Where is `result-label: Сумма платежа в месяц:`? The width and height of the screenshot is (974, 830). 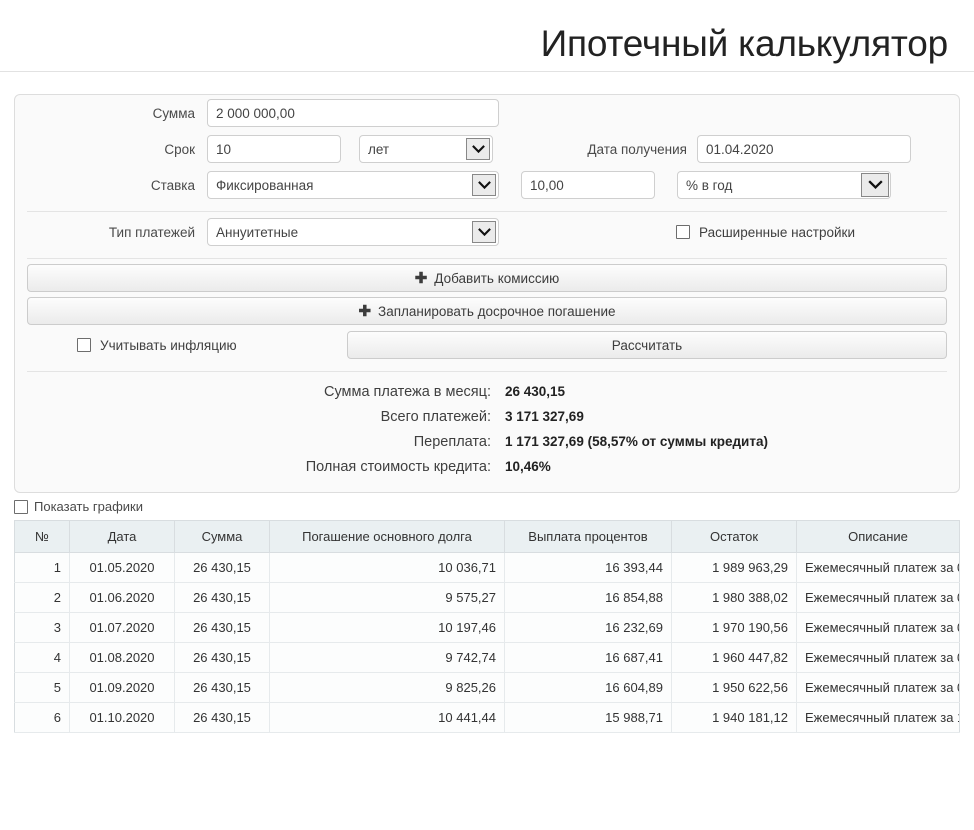 result-label: Сумма платежа в месяц: is located at coordinates (407, 392).